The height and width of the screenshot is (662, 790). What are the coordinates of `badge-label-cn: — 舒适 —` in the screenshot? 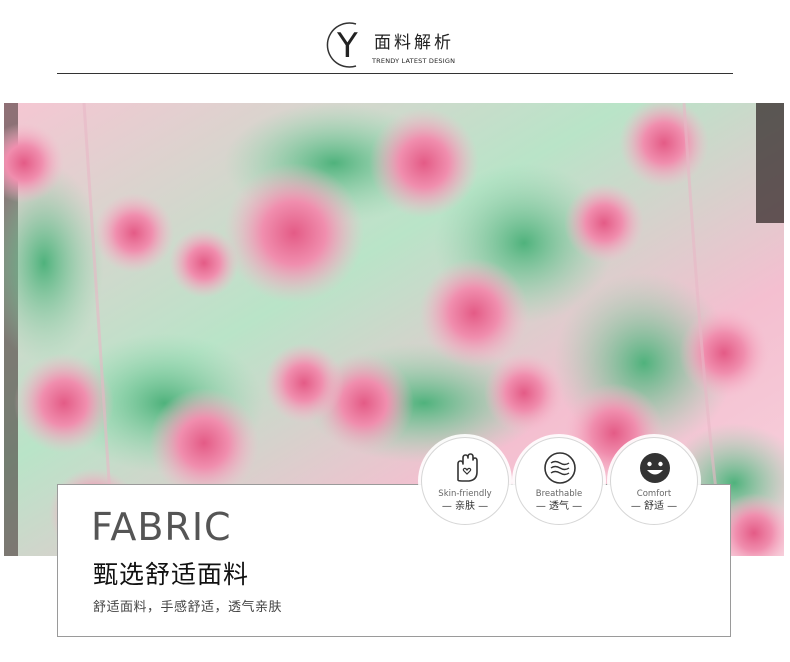 It's located at (654, 506).